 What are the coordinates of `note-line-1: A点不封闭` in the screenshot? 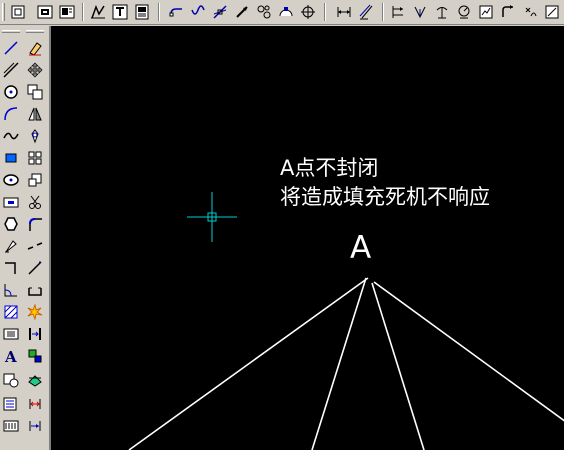 It's located at (329, 168).